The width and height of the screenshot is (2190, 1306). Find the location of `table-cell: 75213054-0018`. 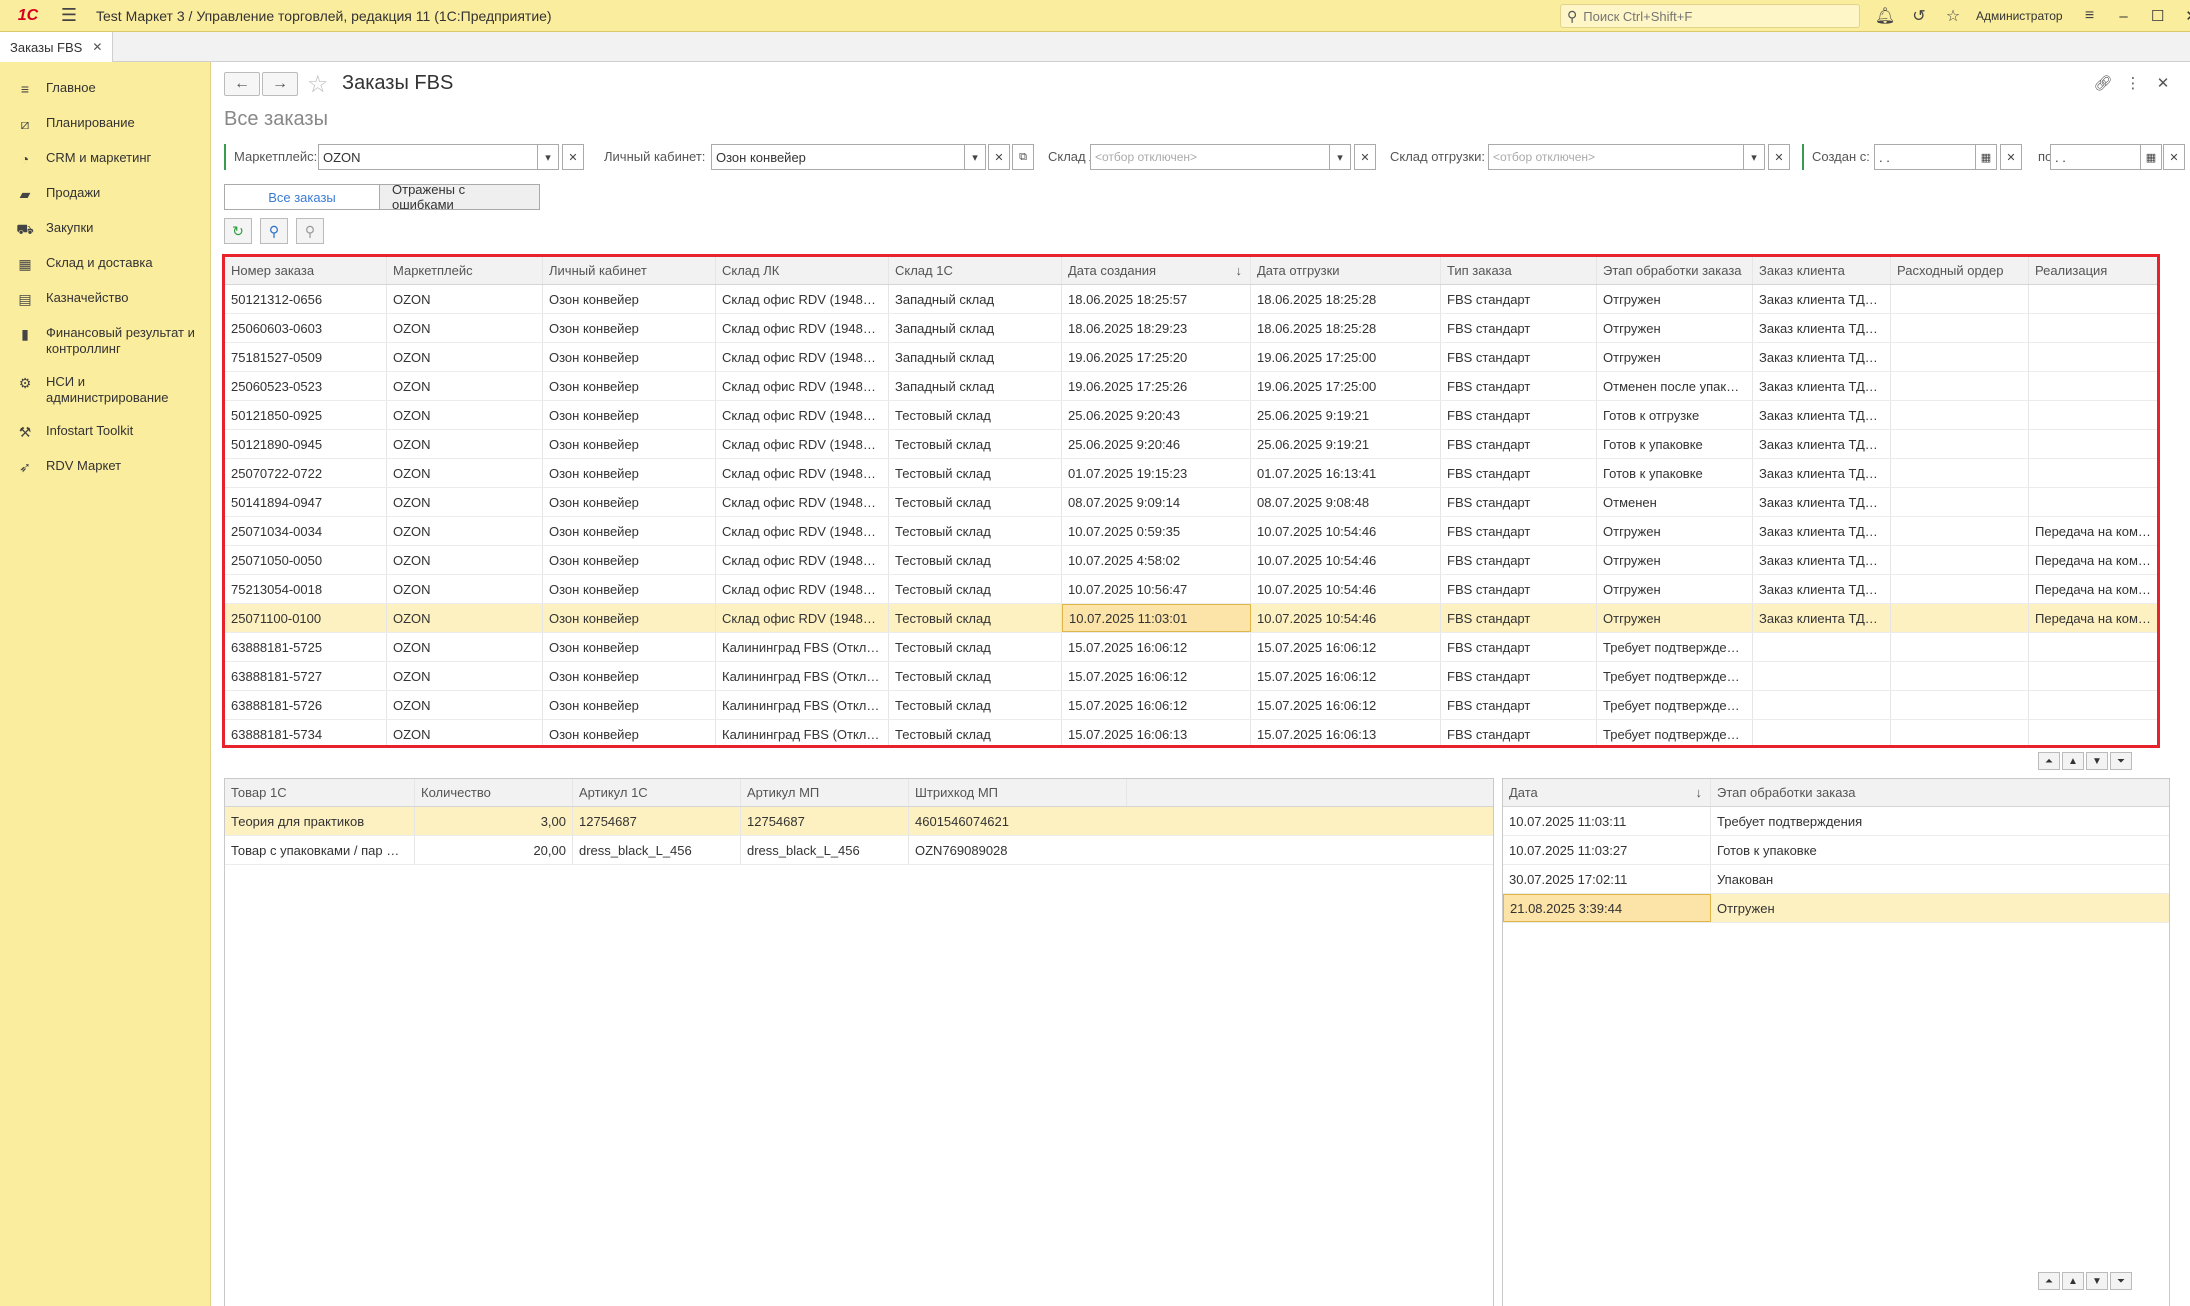

table-cell: 75213054-0018 is located at coordinates (306, 589).